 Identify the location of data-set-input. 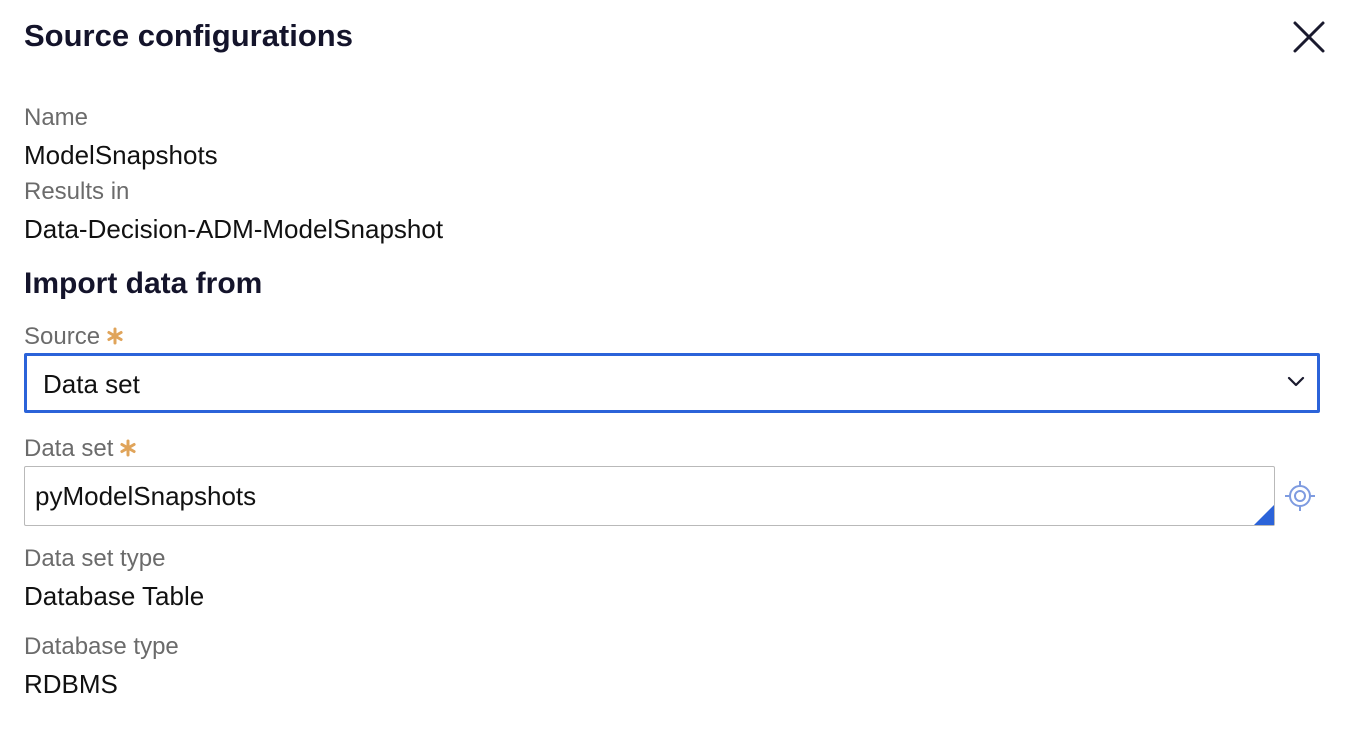
(649, 496).